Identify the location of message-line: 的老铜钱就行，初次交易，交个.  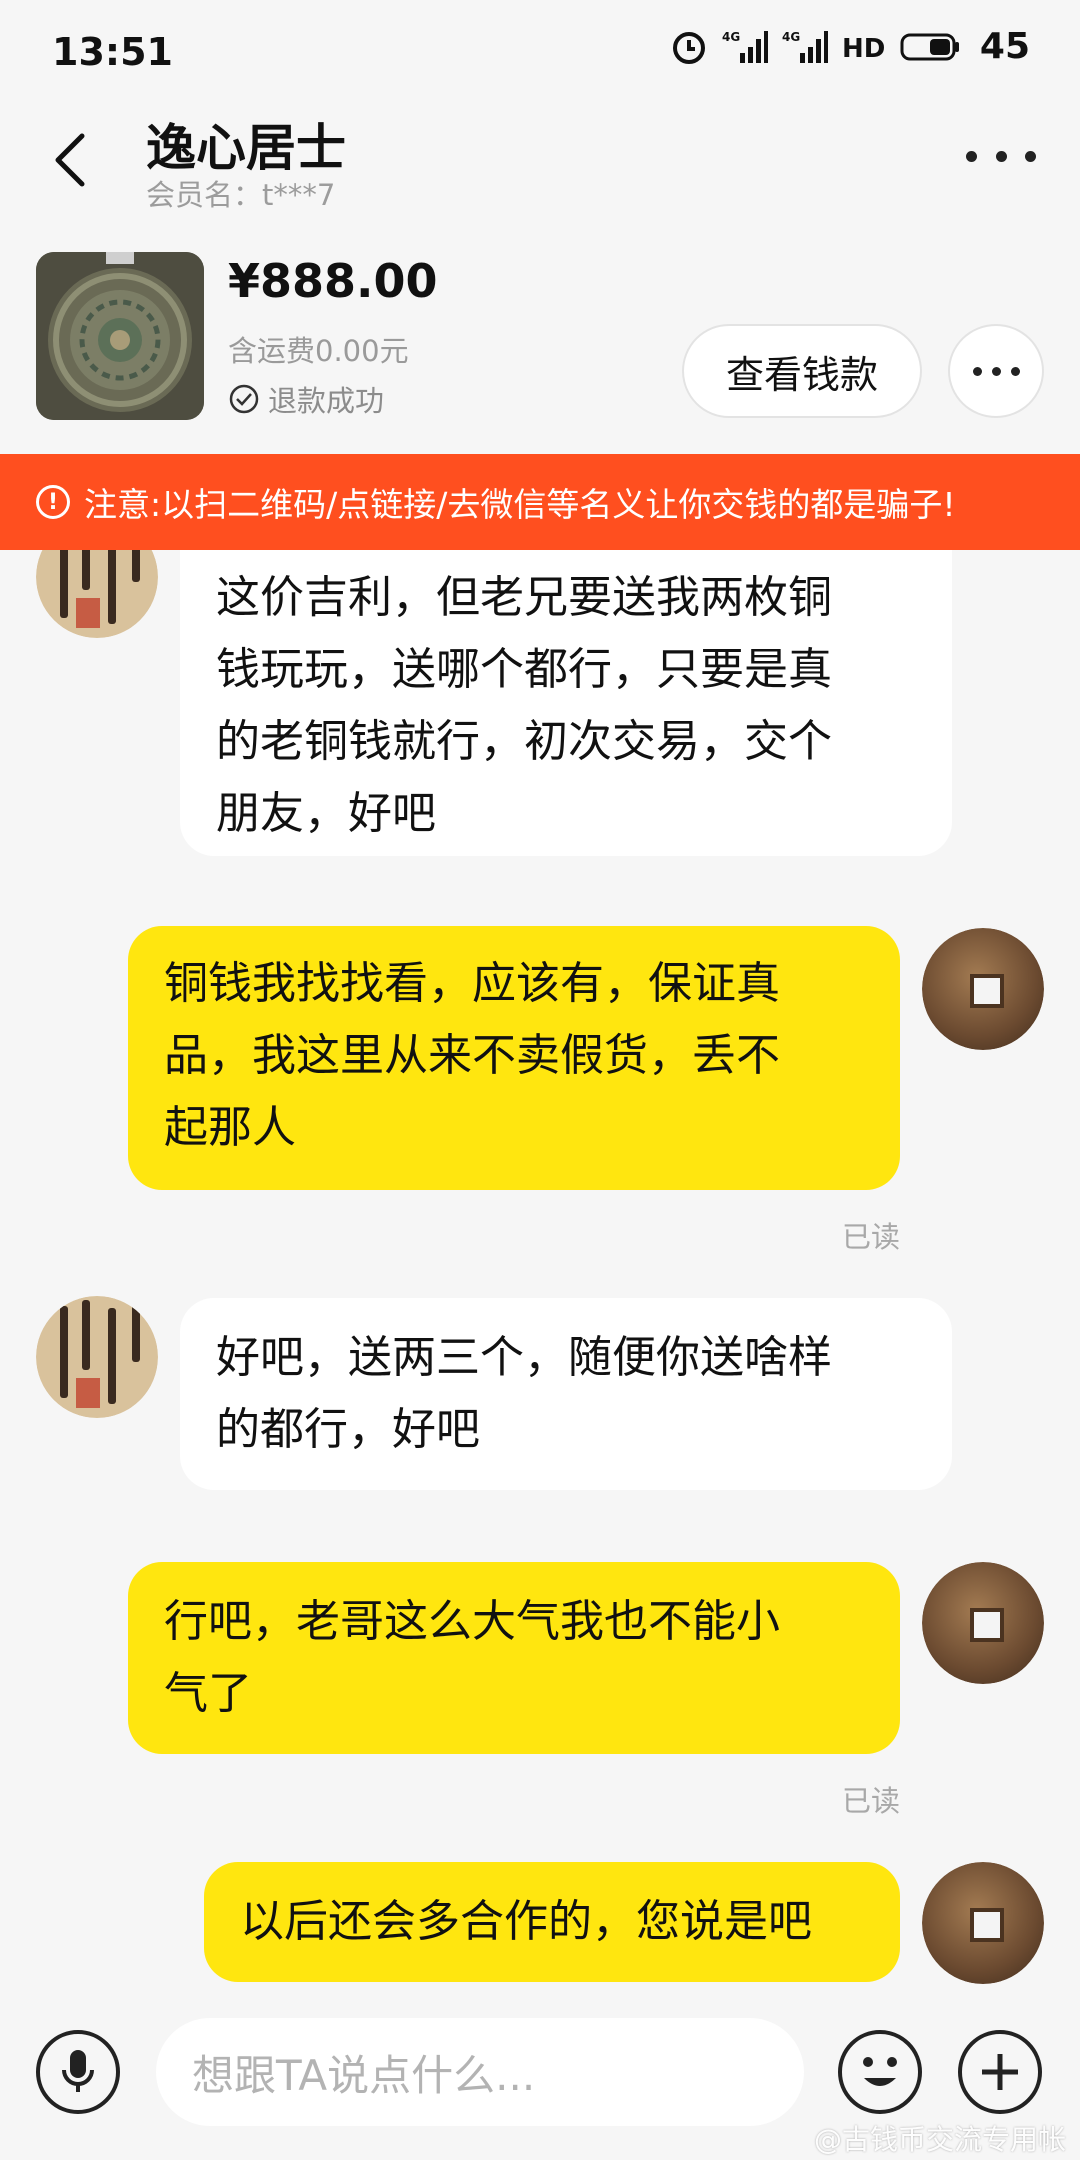
(524, 741).